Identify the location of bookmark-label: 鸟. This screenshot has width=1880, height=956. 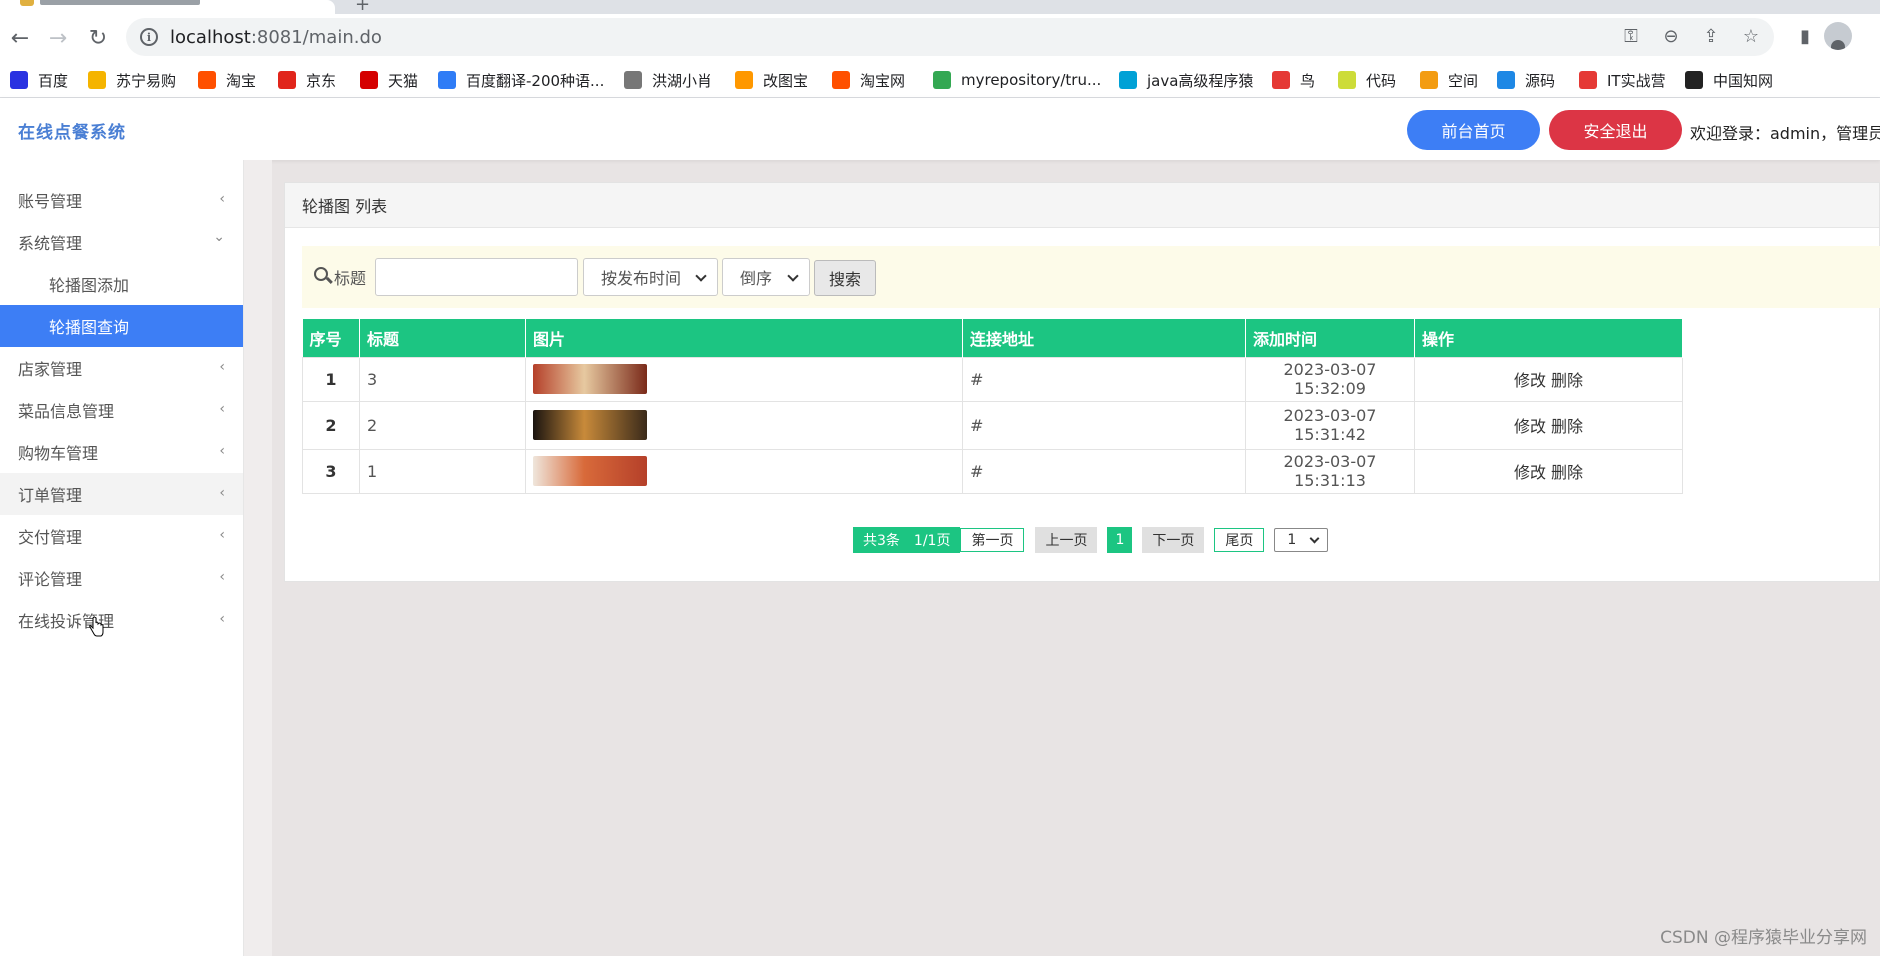
(1308, 80).